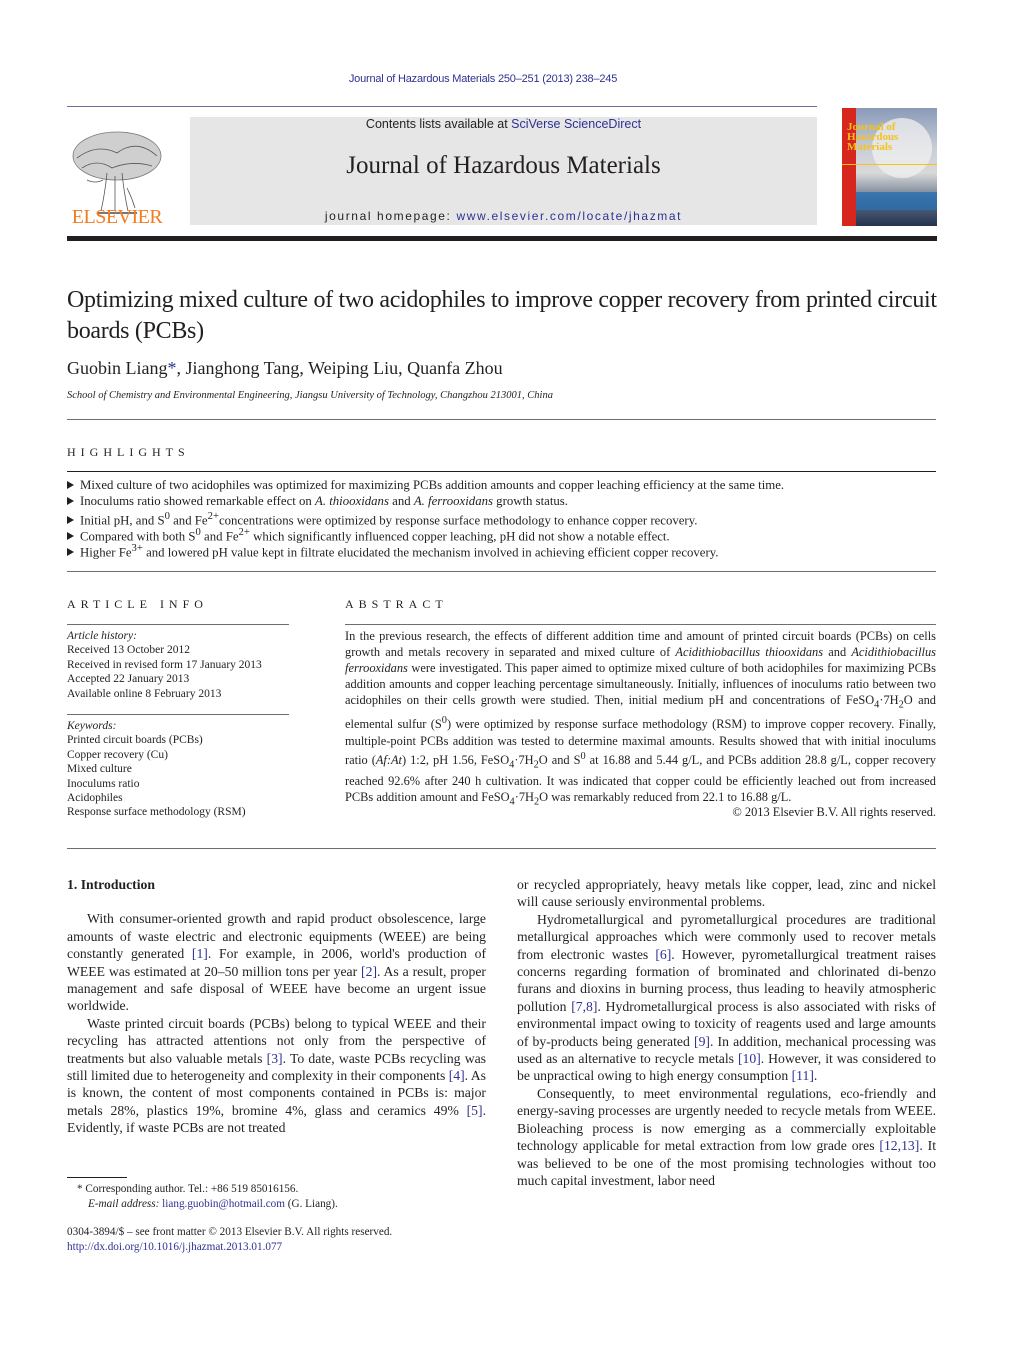 The image size is (1021, 1351). Describe the element at coordinates (454, 368) in the screenshot. I see `author-name: Quanfa Zhou` at that location.